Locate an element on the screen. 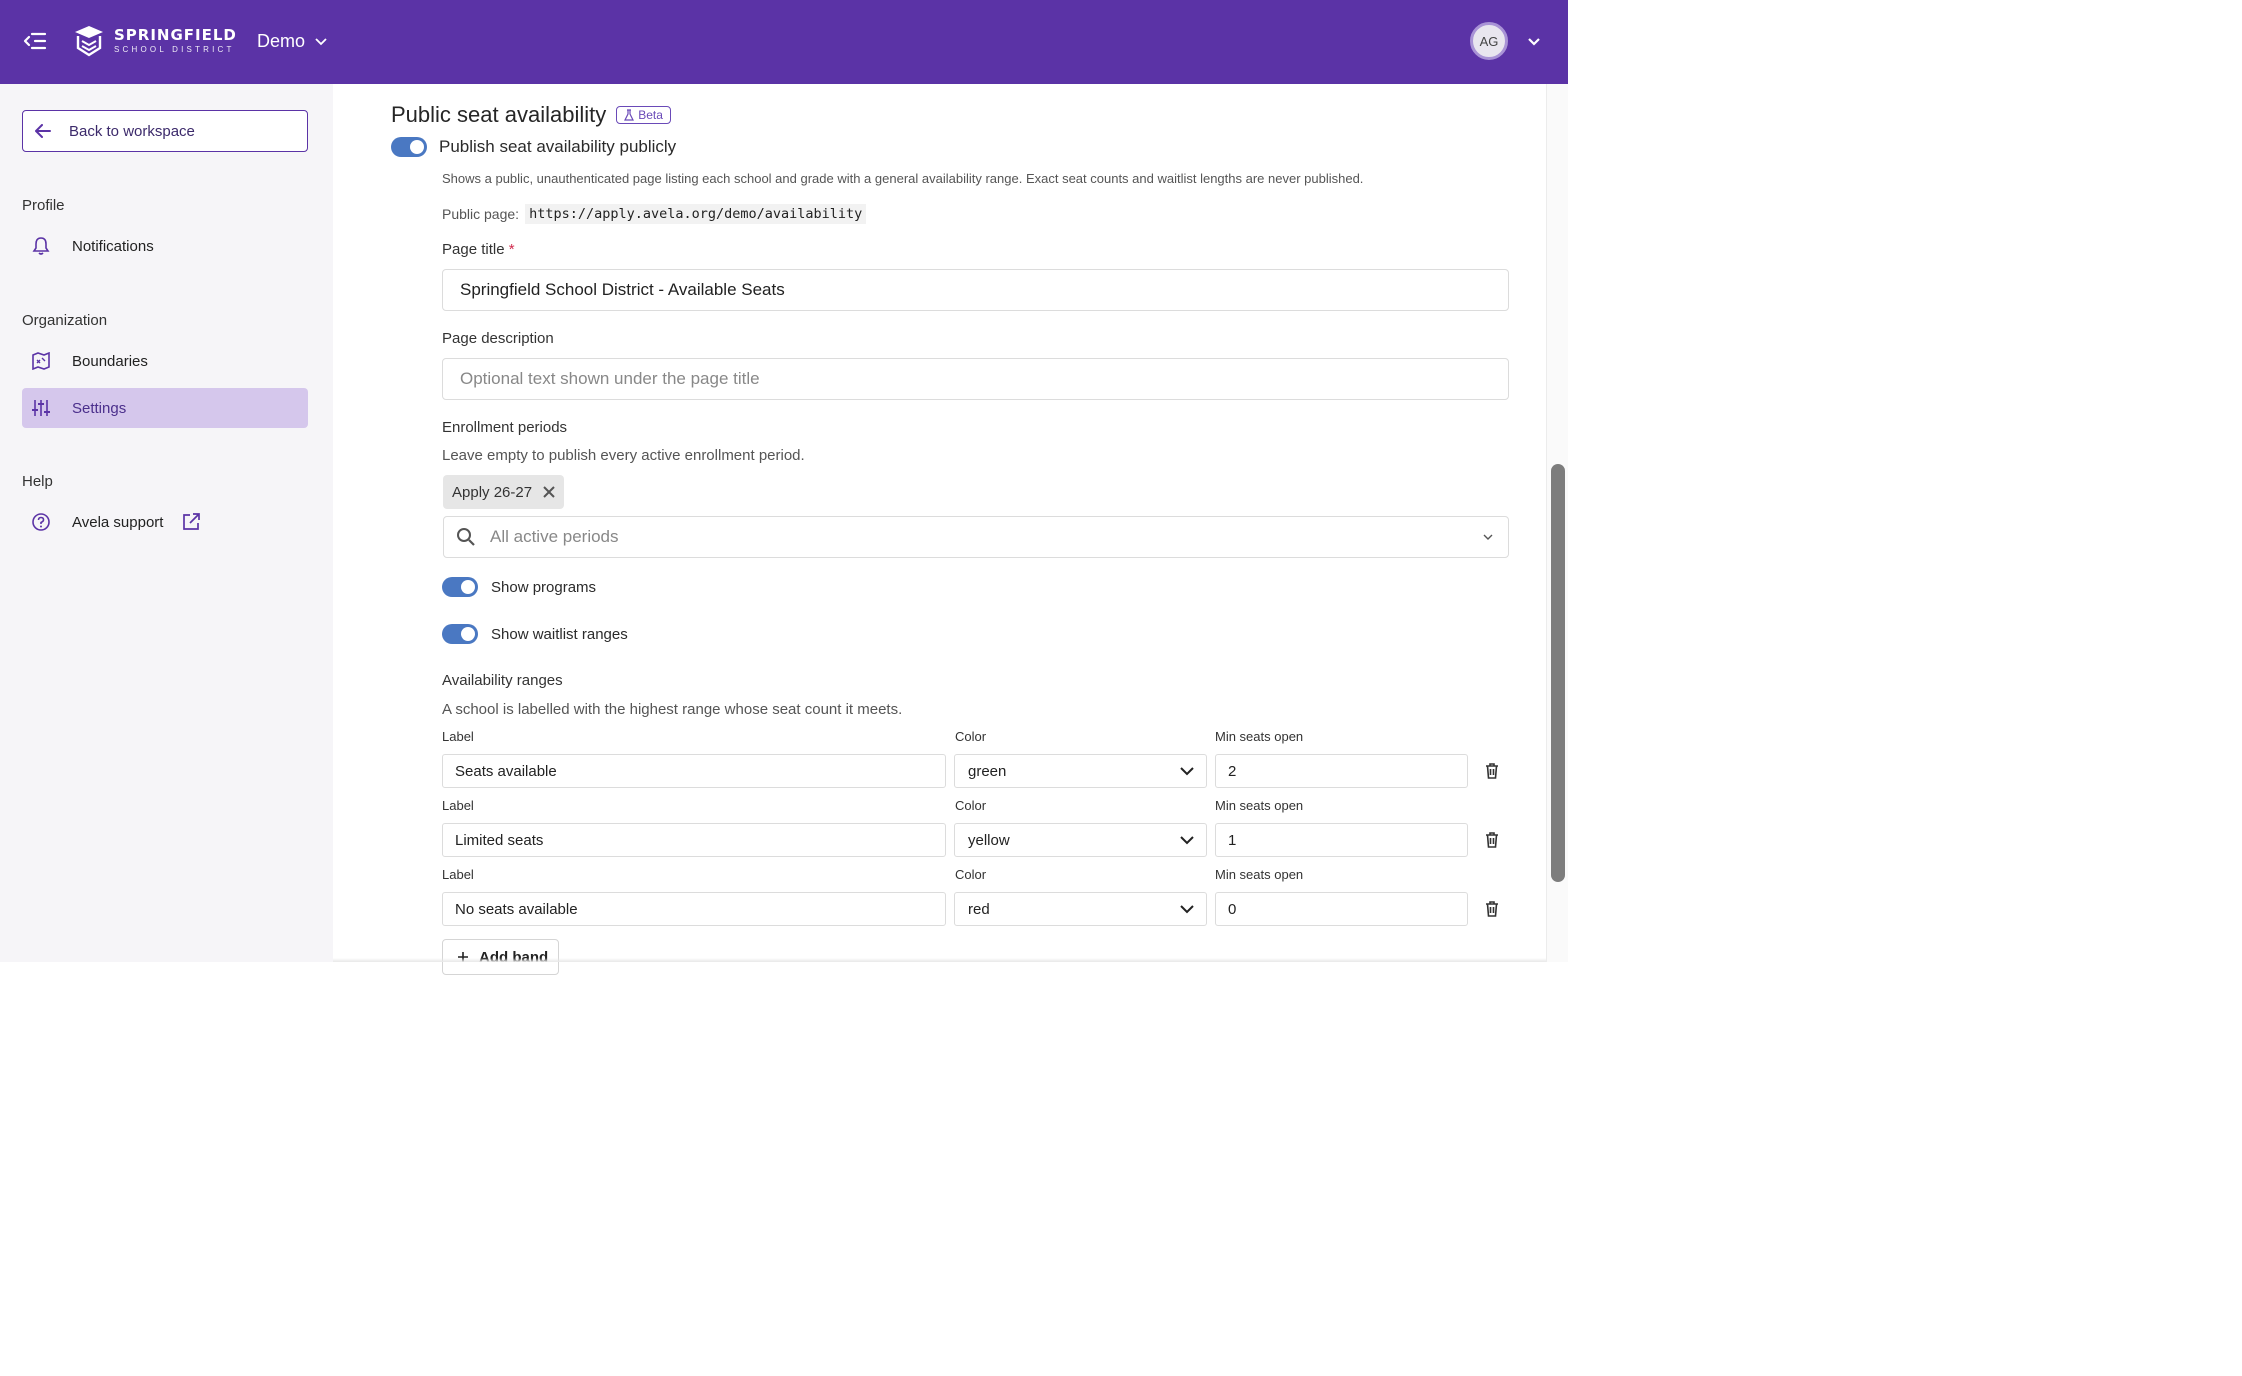 The height and width of the screenshot is (1376, 2242). scrollbar is located at coordinates (1557, 523).